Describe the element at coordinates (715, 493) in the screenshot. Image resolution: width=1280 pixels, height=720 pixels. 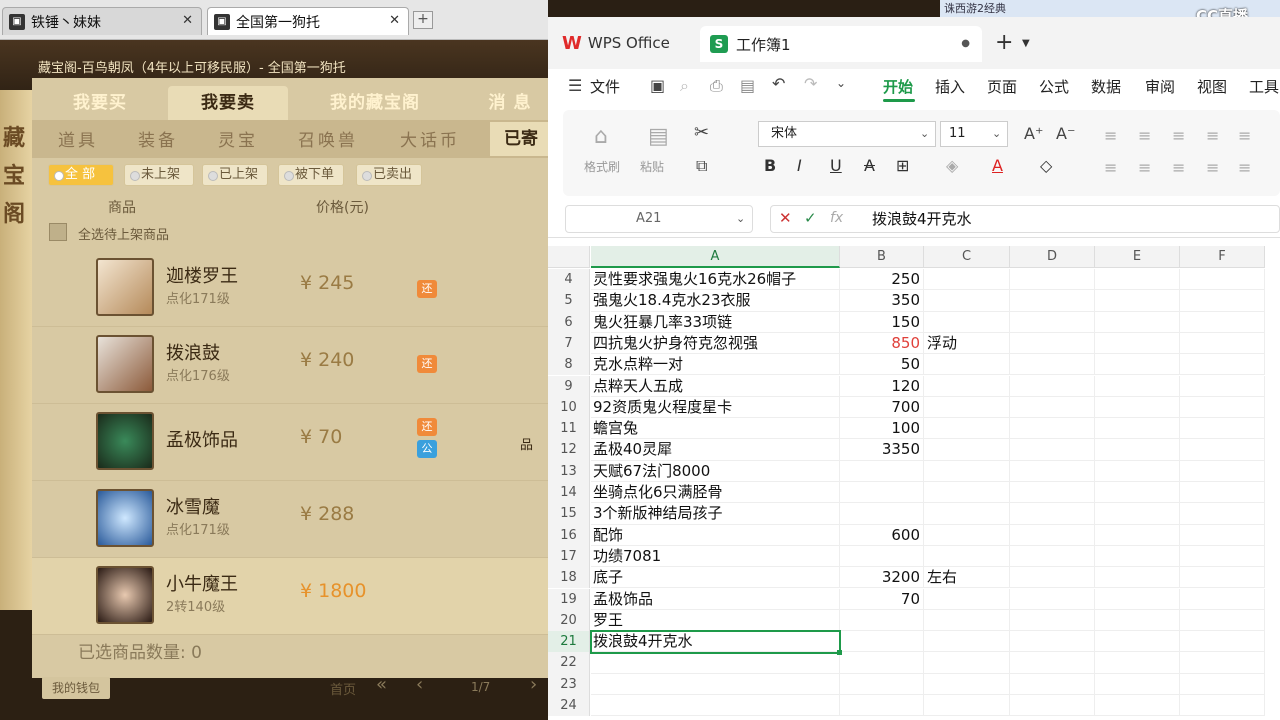
I see `cell-a: 坐骑点化6只满胫骨` at that location.